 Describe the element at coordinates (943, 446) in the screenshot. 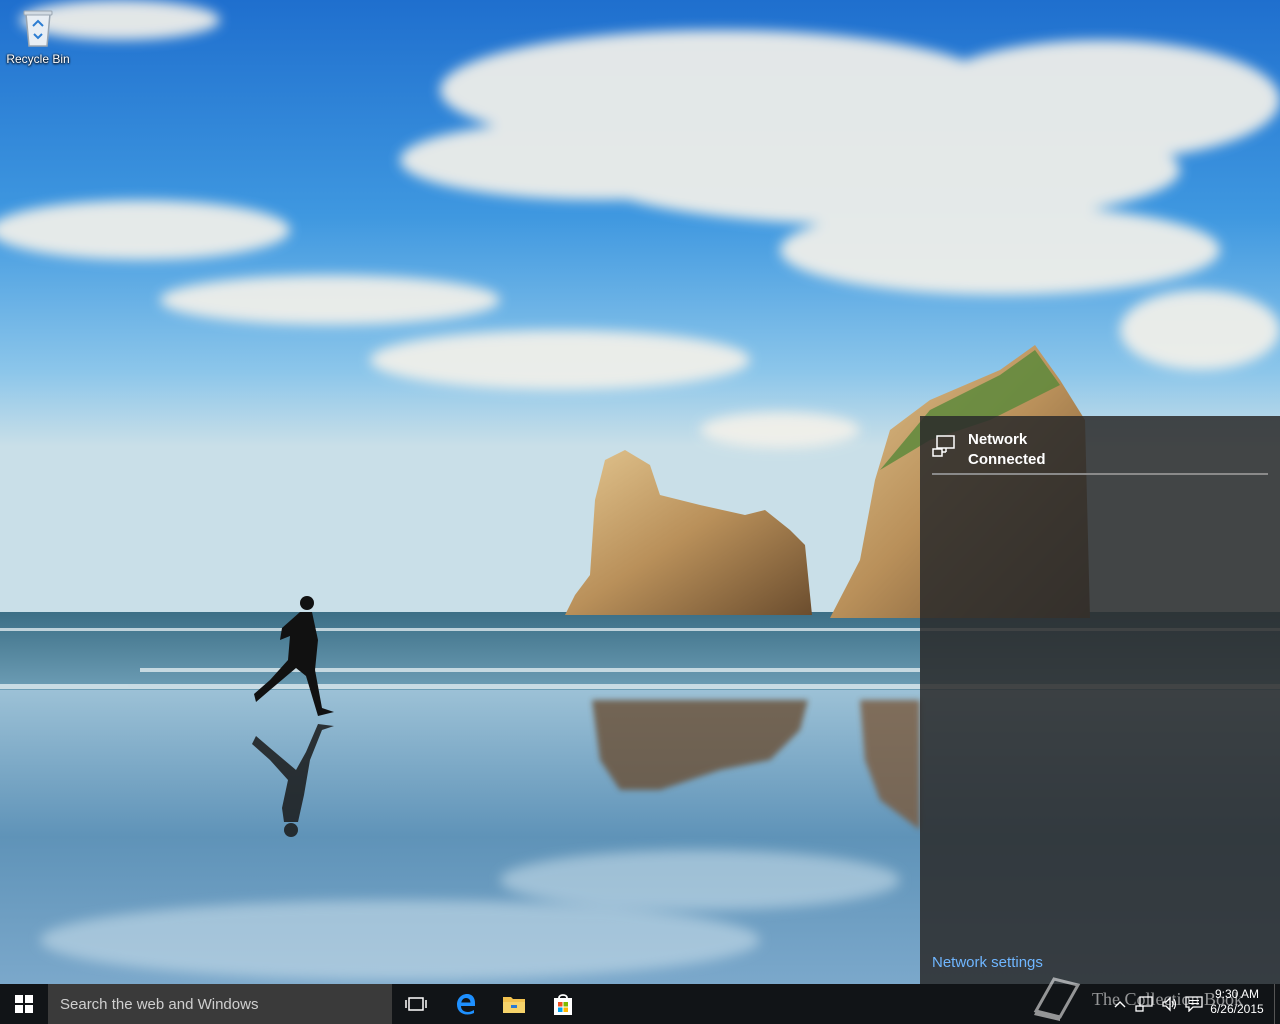

I see `ethernet-network-icon` at that location.